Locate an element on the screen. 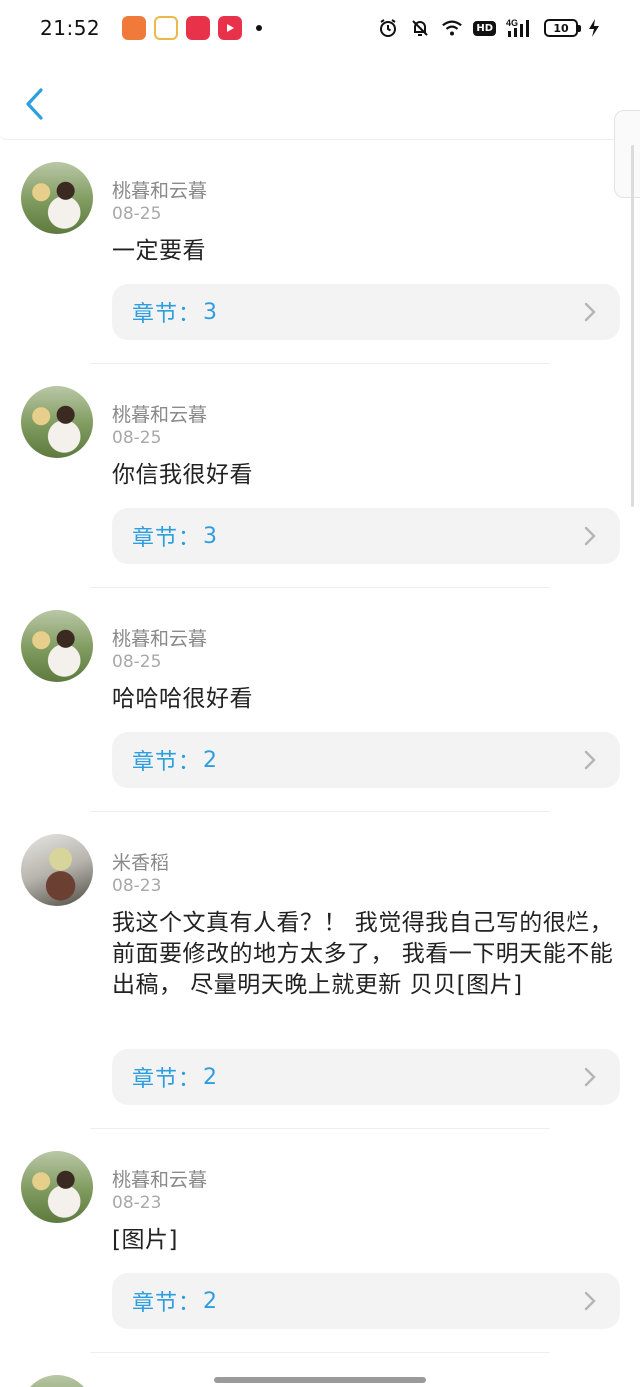 This screenshot has height=1387, width=640. comment-text: [图片] is located at coordinates (145, 1240).